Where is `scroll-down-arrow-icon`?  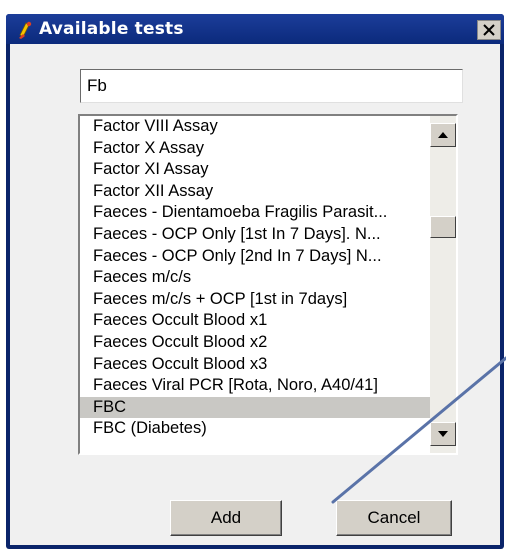
scroll-down-arrow-icon is located at coordinates (443, 434).